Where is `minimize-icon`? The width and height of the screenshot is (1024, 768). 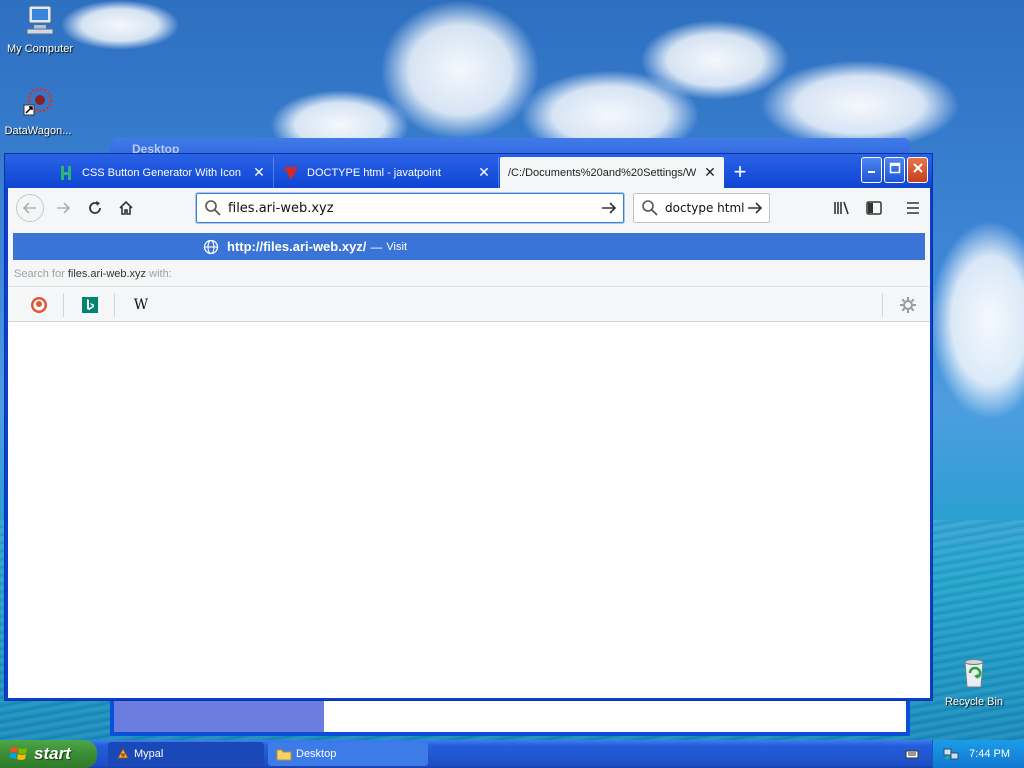 minimize-icon is located at coordinates (871, 172).